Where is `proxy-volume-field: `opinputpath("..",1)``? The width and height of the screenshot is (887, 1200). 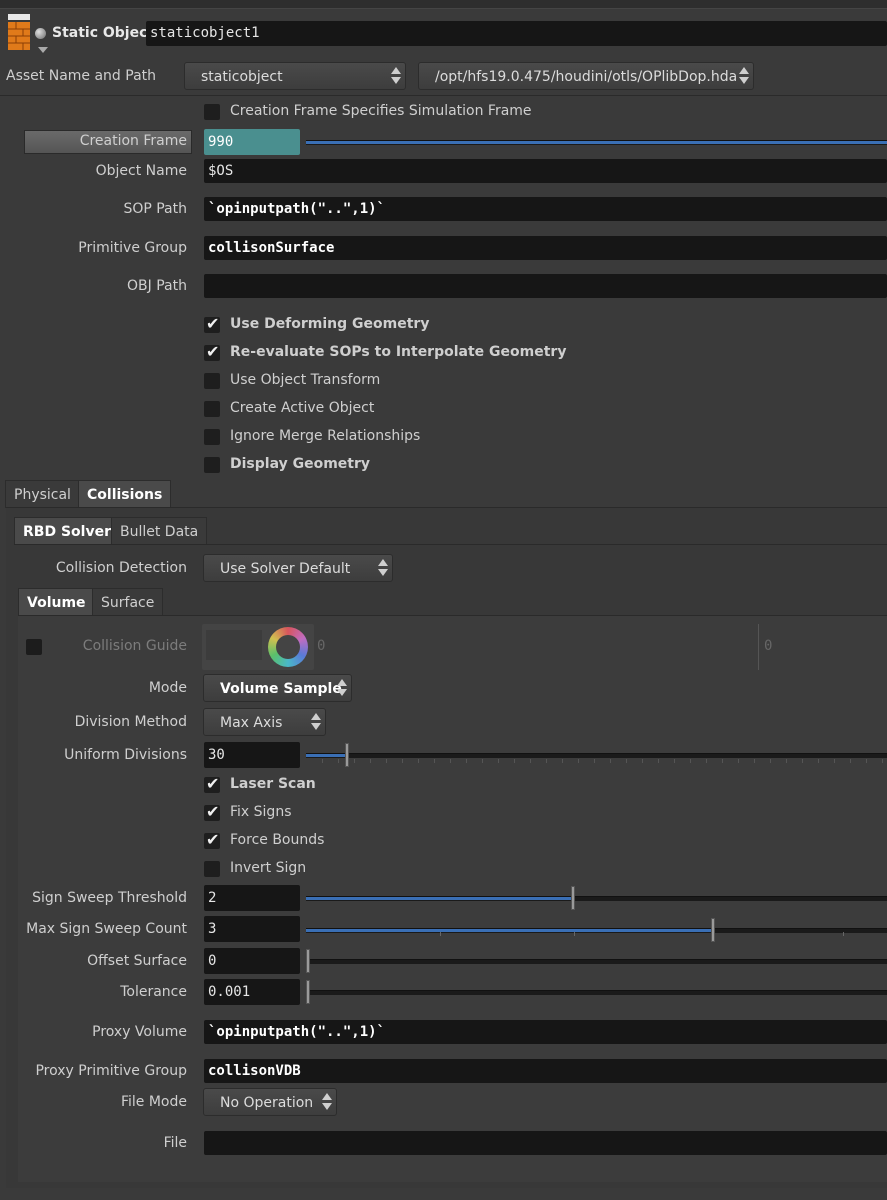
proxy-volume-field: `opinputpath("..",1)` is located at coordinates (545, 1032).